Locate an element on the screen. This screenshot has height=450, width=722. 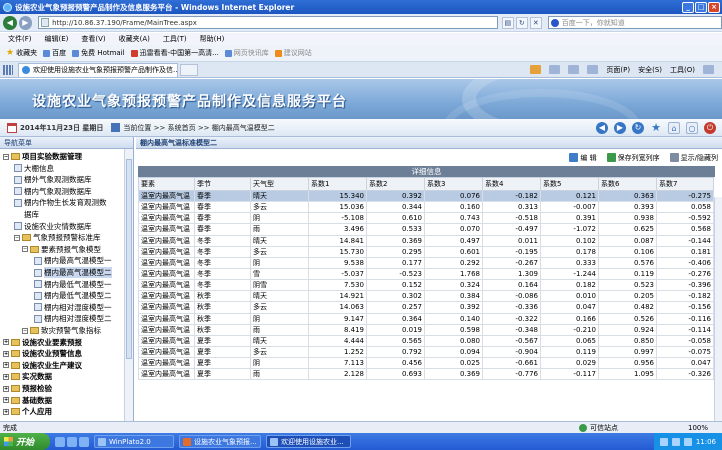
scrollbar-thumb is located at coordinates (129, 259).